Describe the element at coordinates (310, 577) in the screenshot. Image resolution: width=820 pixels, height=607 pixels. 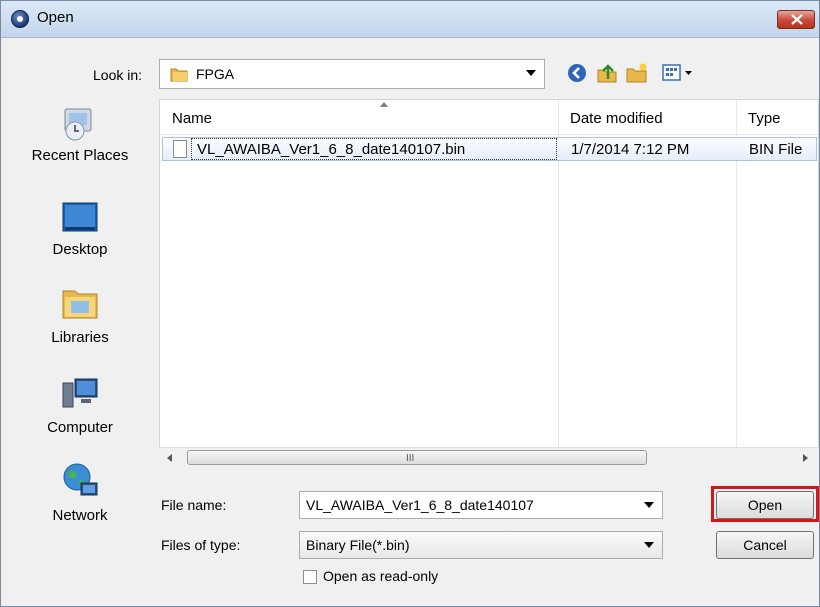
I see `read-only-checkbox` at that location.